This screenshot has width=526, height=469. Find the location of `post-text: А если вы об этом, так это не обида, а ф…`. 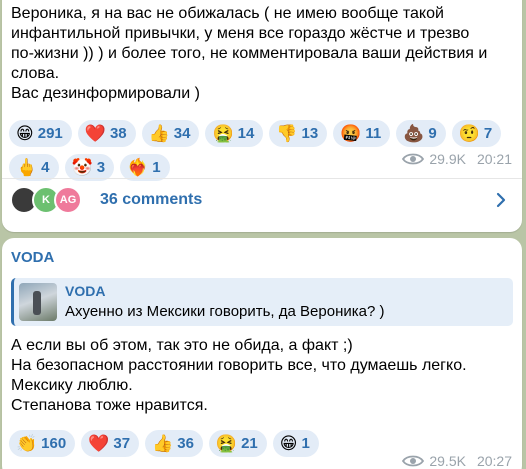

post-text: А если вы об этом, так это не обида, а ф… is located at coordinates (239, 375).